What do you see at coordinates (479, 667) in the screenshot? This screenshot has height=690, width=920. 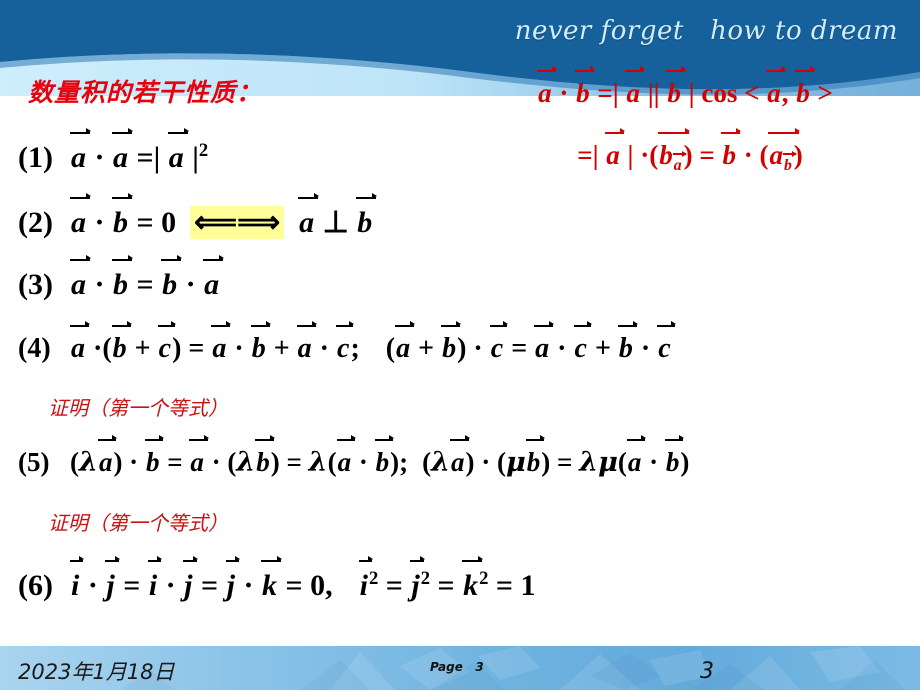 I see `page-label-number: 3` at bounding box center [479, 667].